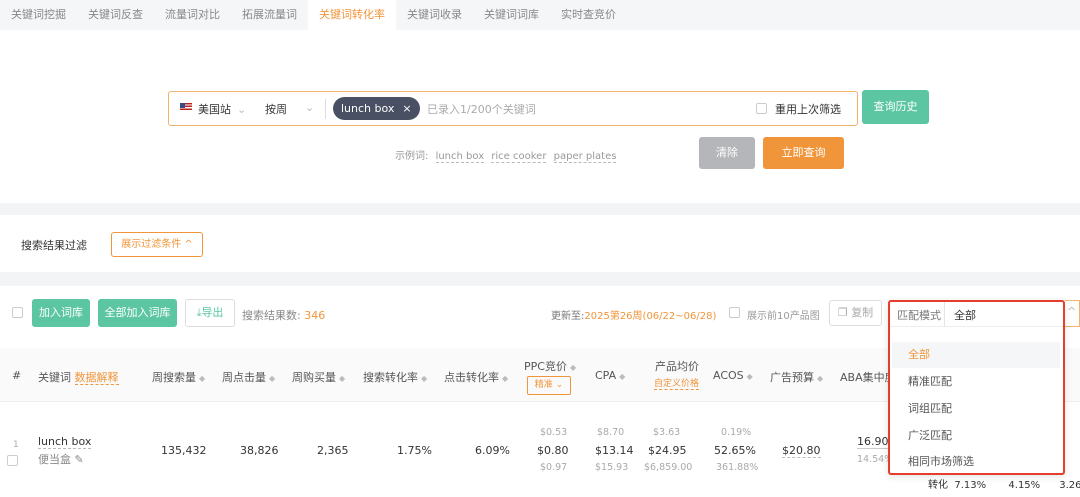 This screenshot has width=1080, height=497. I want to click on col-label: CPA, so click(606, 375).